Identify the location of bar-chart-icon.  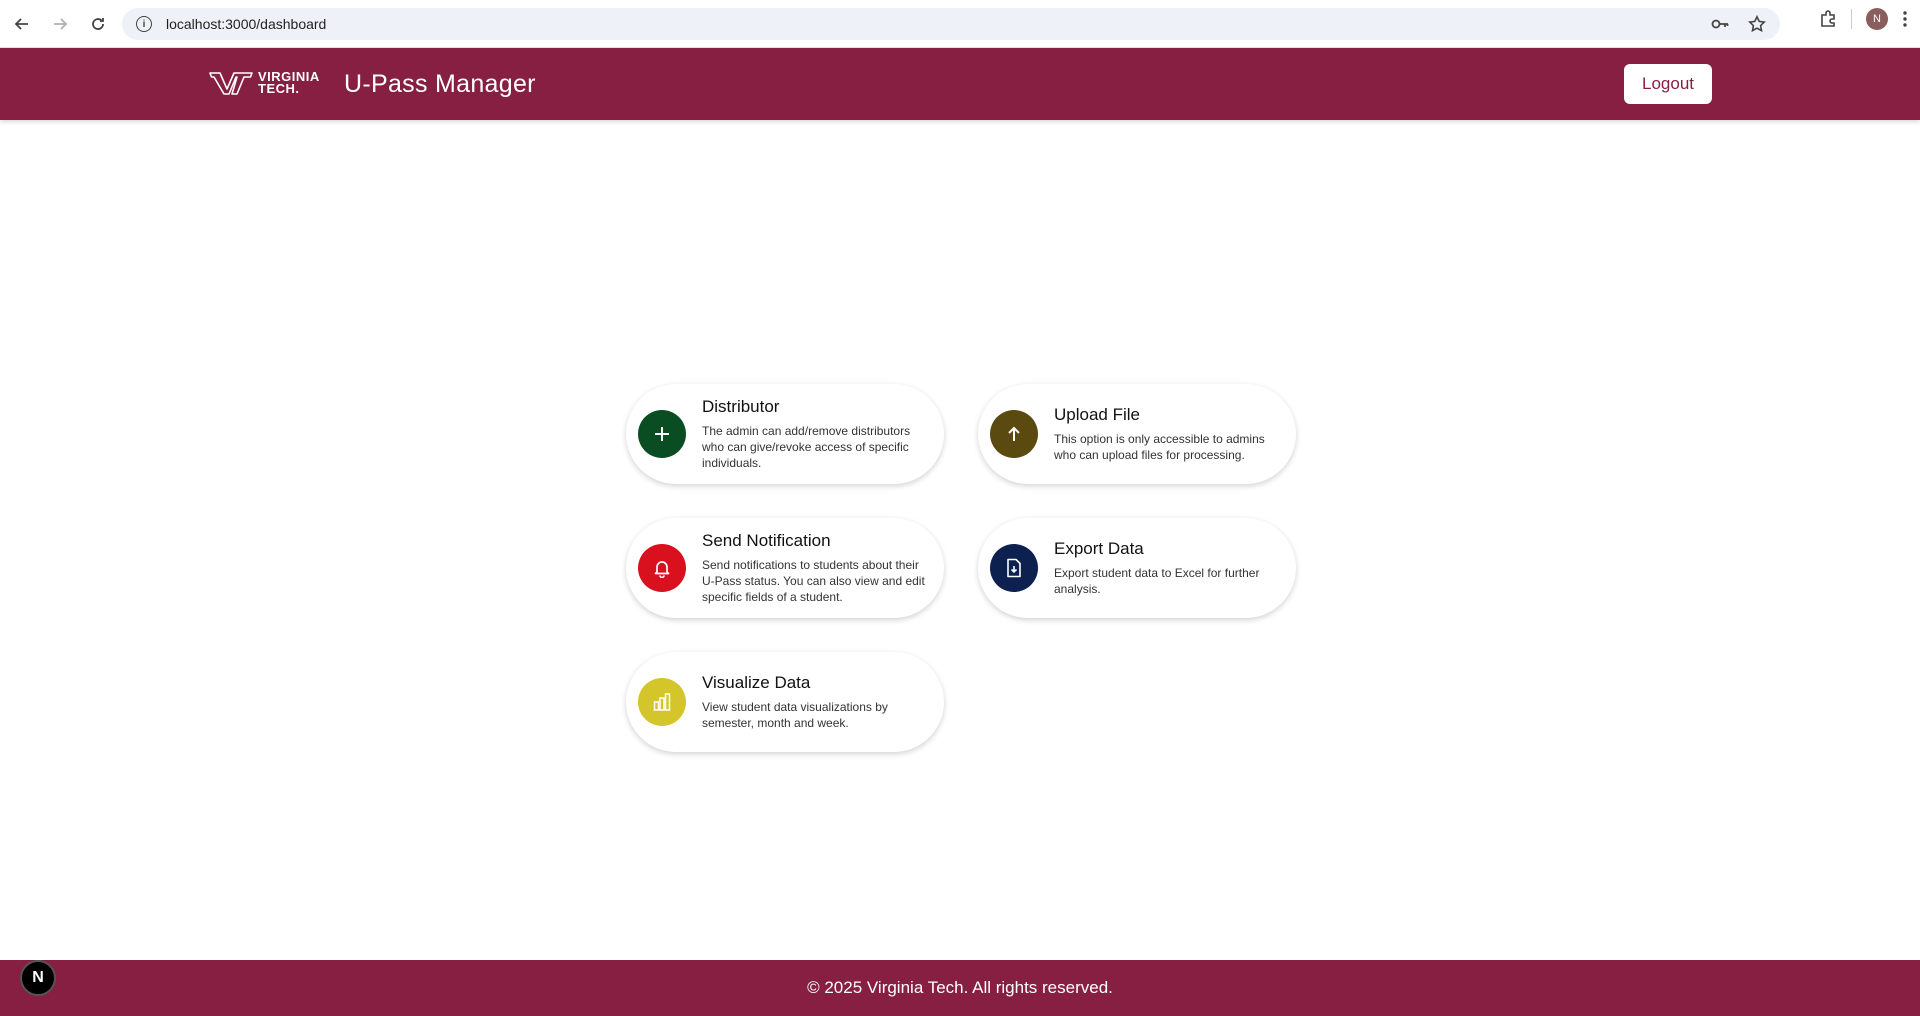
(662, 702).